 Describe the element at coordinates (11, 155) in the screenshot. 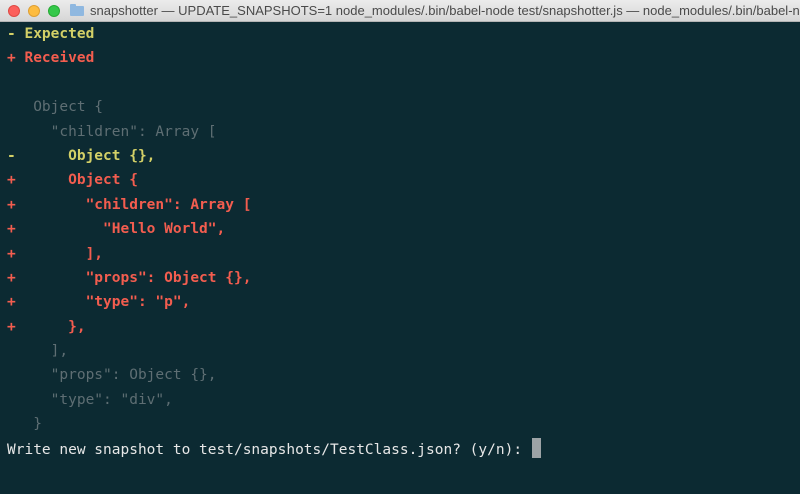

I see `diff-marker: -` at that location.